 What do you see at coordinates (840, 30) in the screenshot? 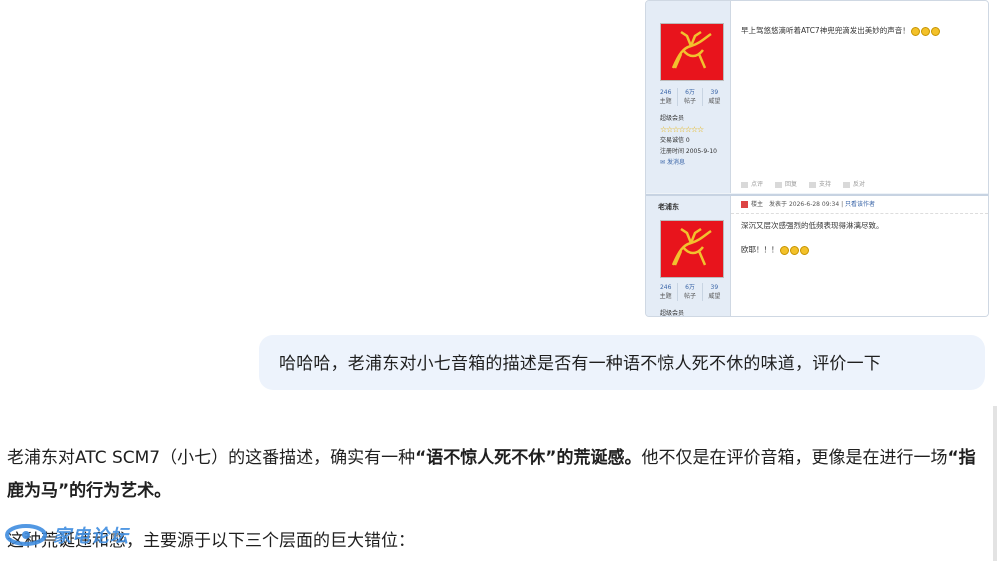
I see `post-text: 早上驾悠悠滴听着ATC7神兜兜滴发出美妙的声音！` at bounding box center [840, 30].